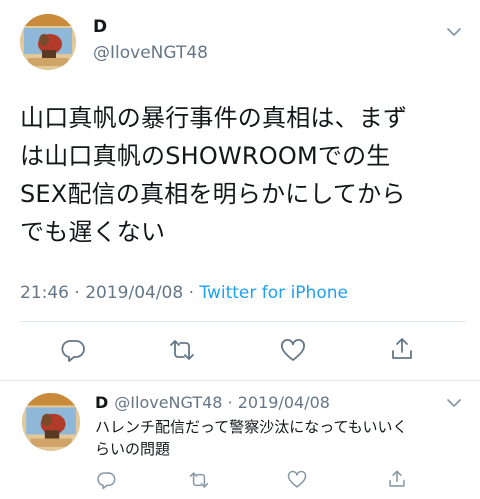  What do you see at coordinates (222, 402) in the screenshot?
I see `handle-date: @IloveNGT48 · 2019/04/08` at bounding box center [222, 402].